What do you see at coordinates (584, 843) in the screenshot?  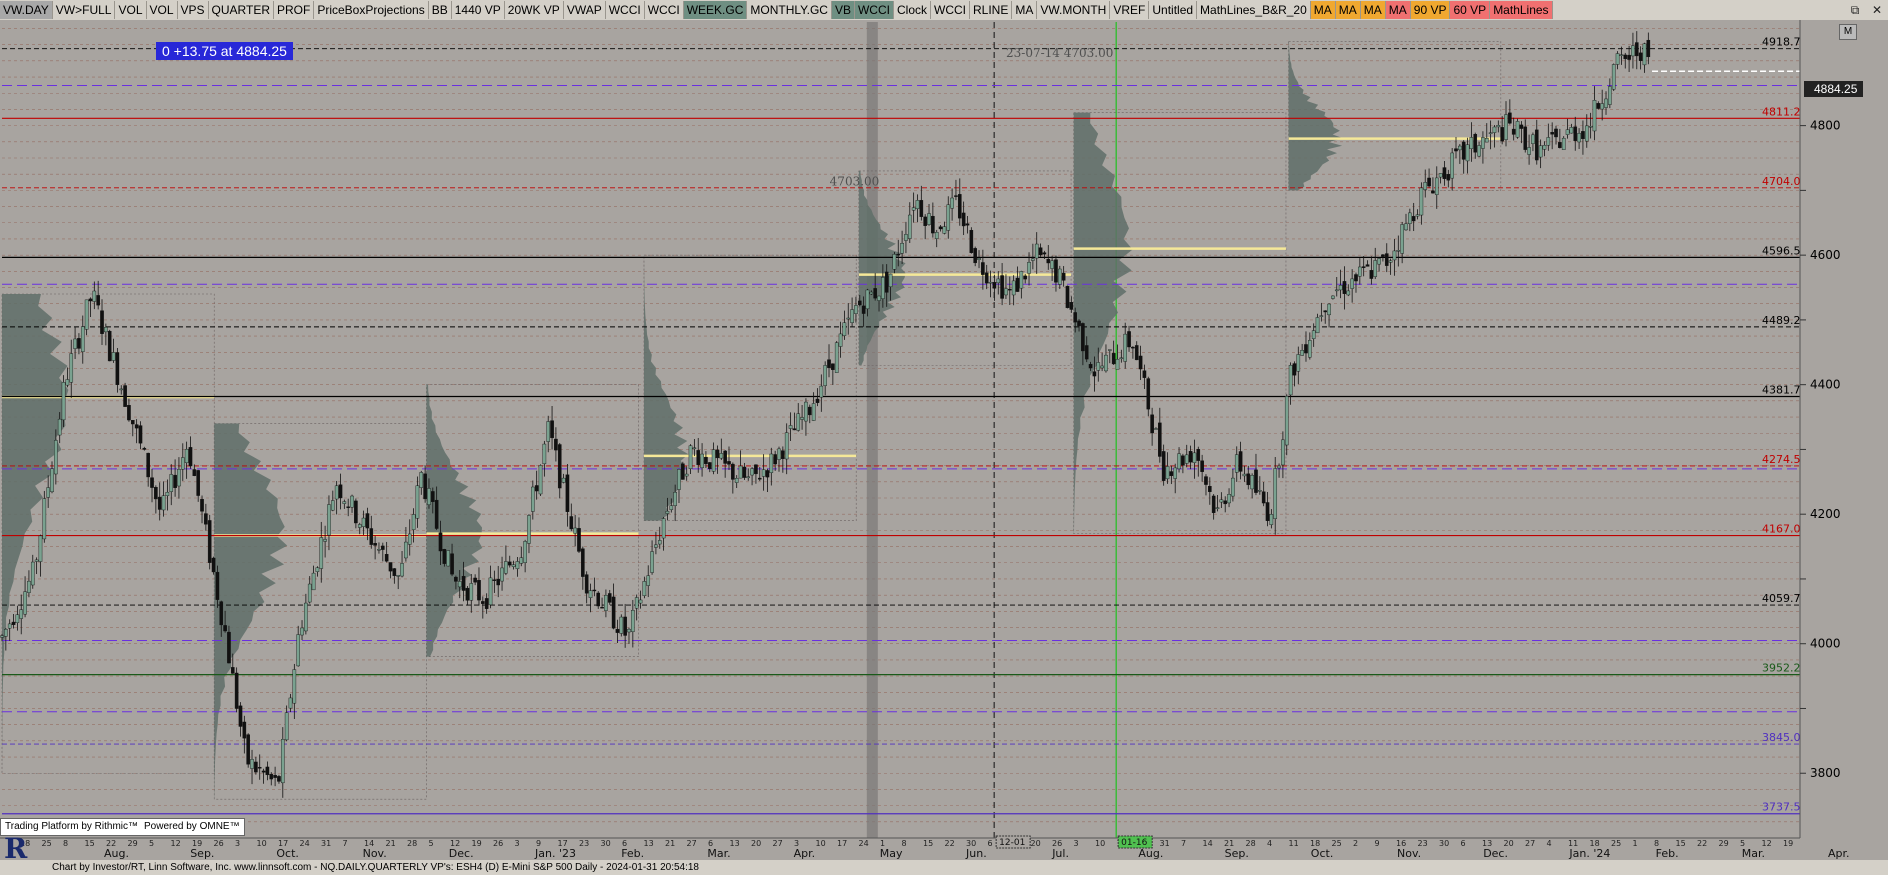 I see `x-day-label: 23` at bounding box center [584, 843].